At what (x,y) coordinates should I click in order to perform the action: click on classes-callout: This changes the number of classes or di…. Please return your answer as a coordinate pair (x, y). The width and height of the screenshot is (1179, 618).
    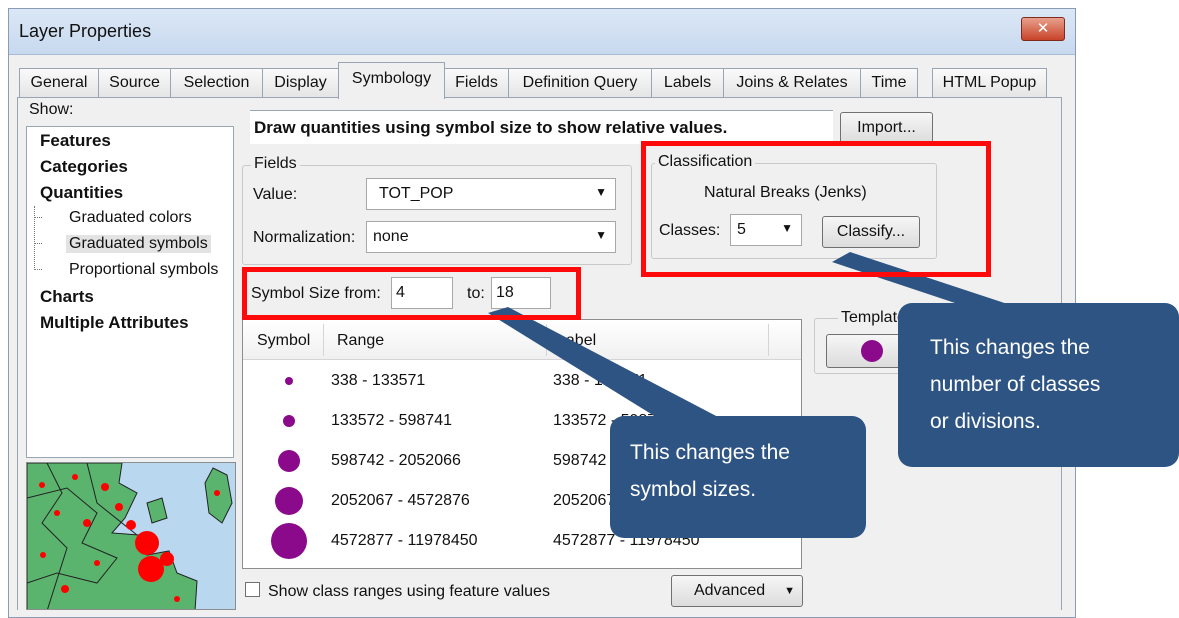
    Looking at the image, I should click on (1038, 385).